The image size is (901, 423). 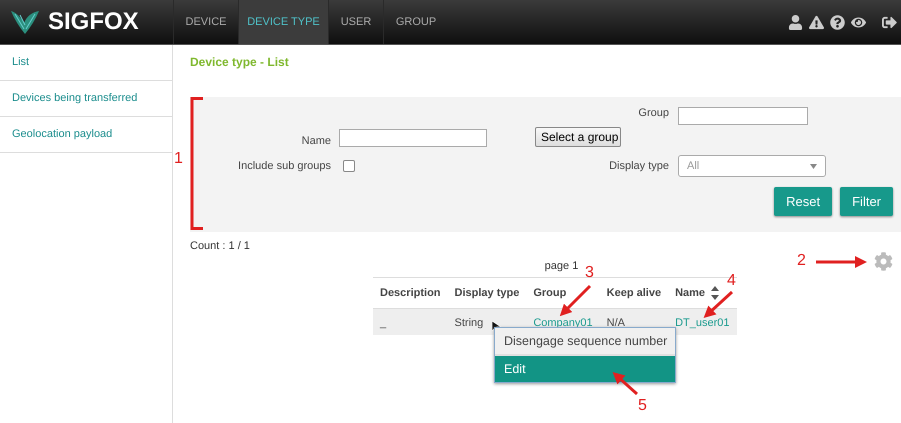 What do you see at coordinates (801, 261) in the screenshot?
I see `annotation-number: 2` at bounding box center [801, 261].